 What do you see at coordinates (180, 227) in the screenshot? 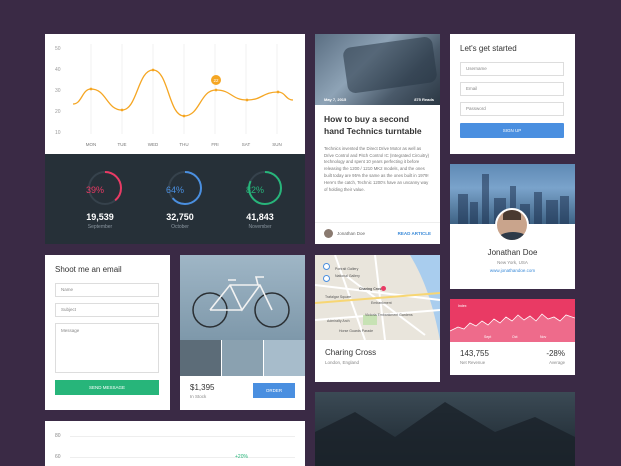
I see `stat-label: October` at bounding box center [180, 227].